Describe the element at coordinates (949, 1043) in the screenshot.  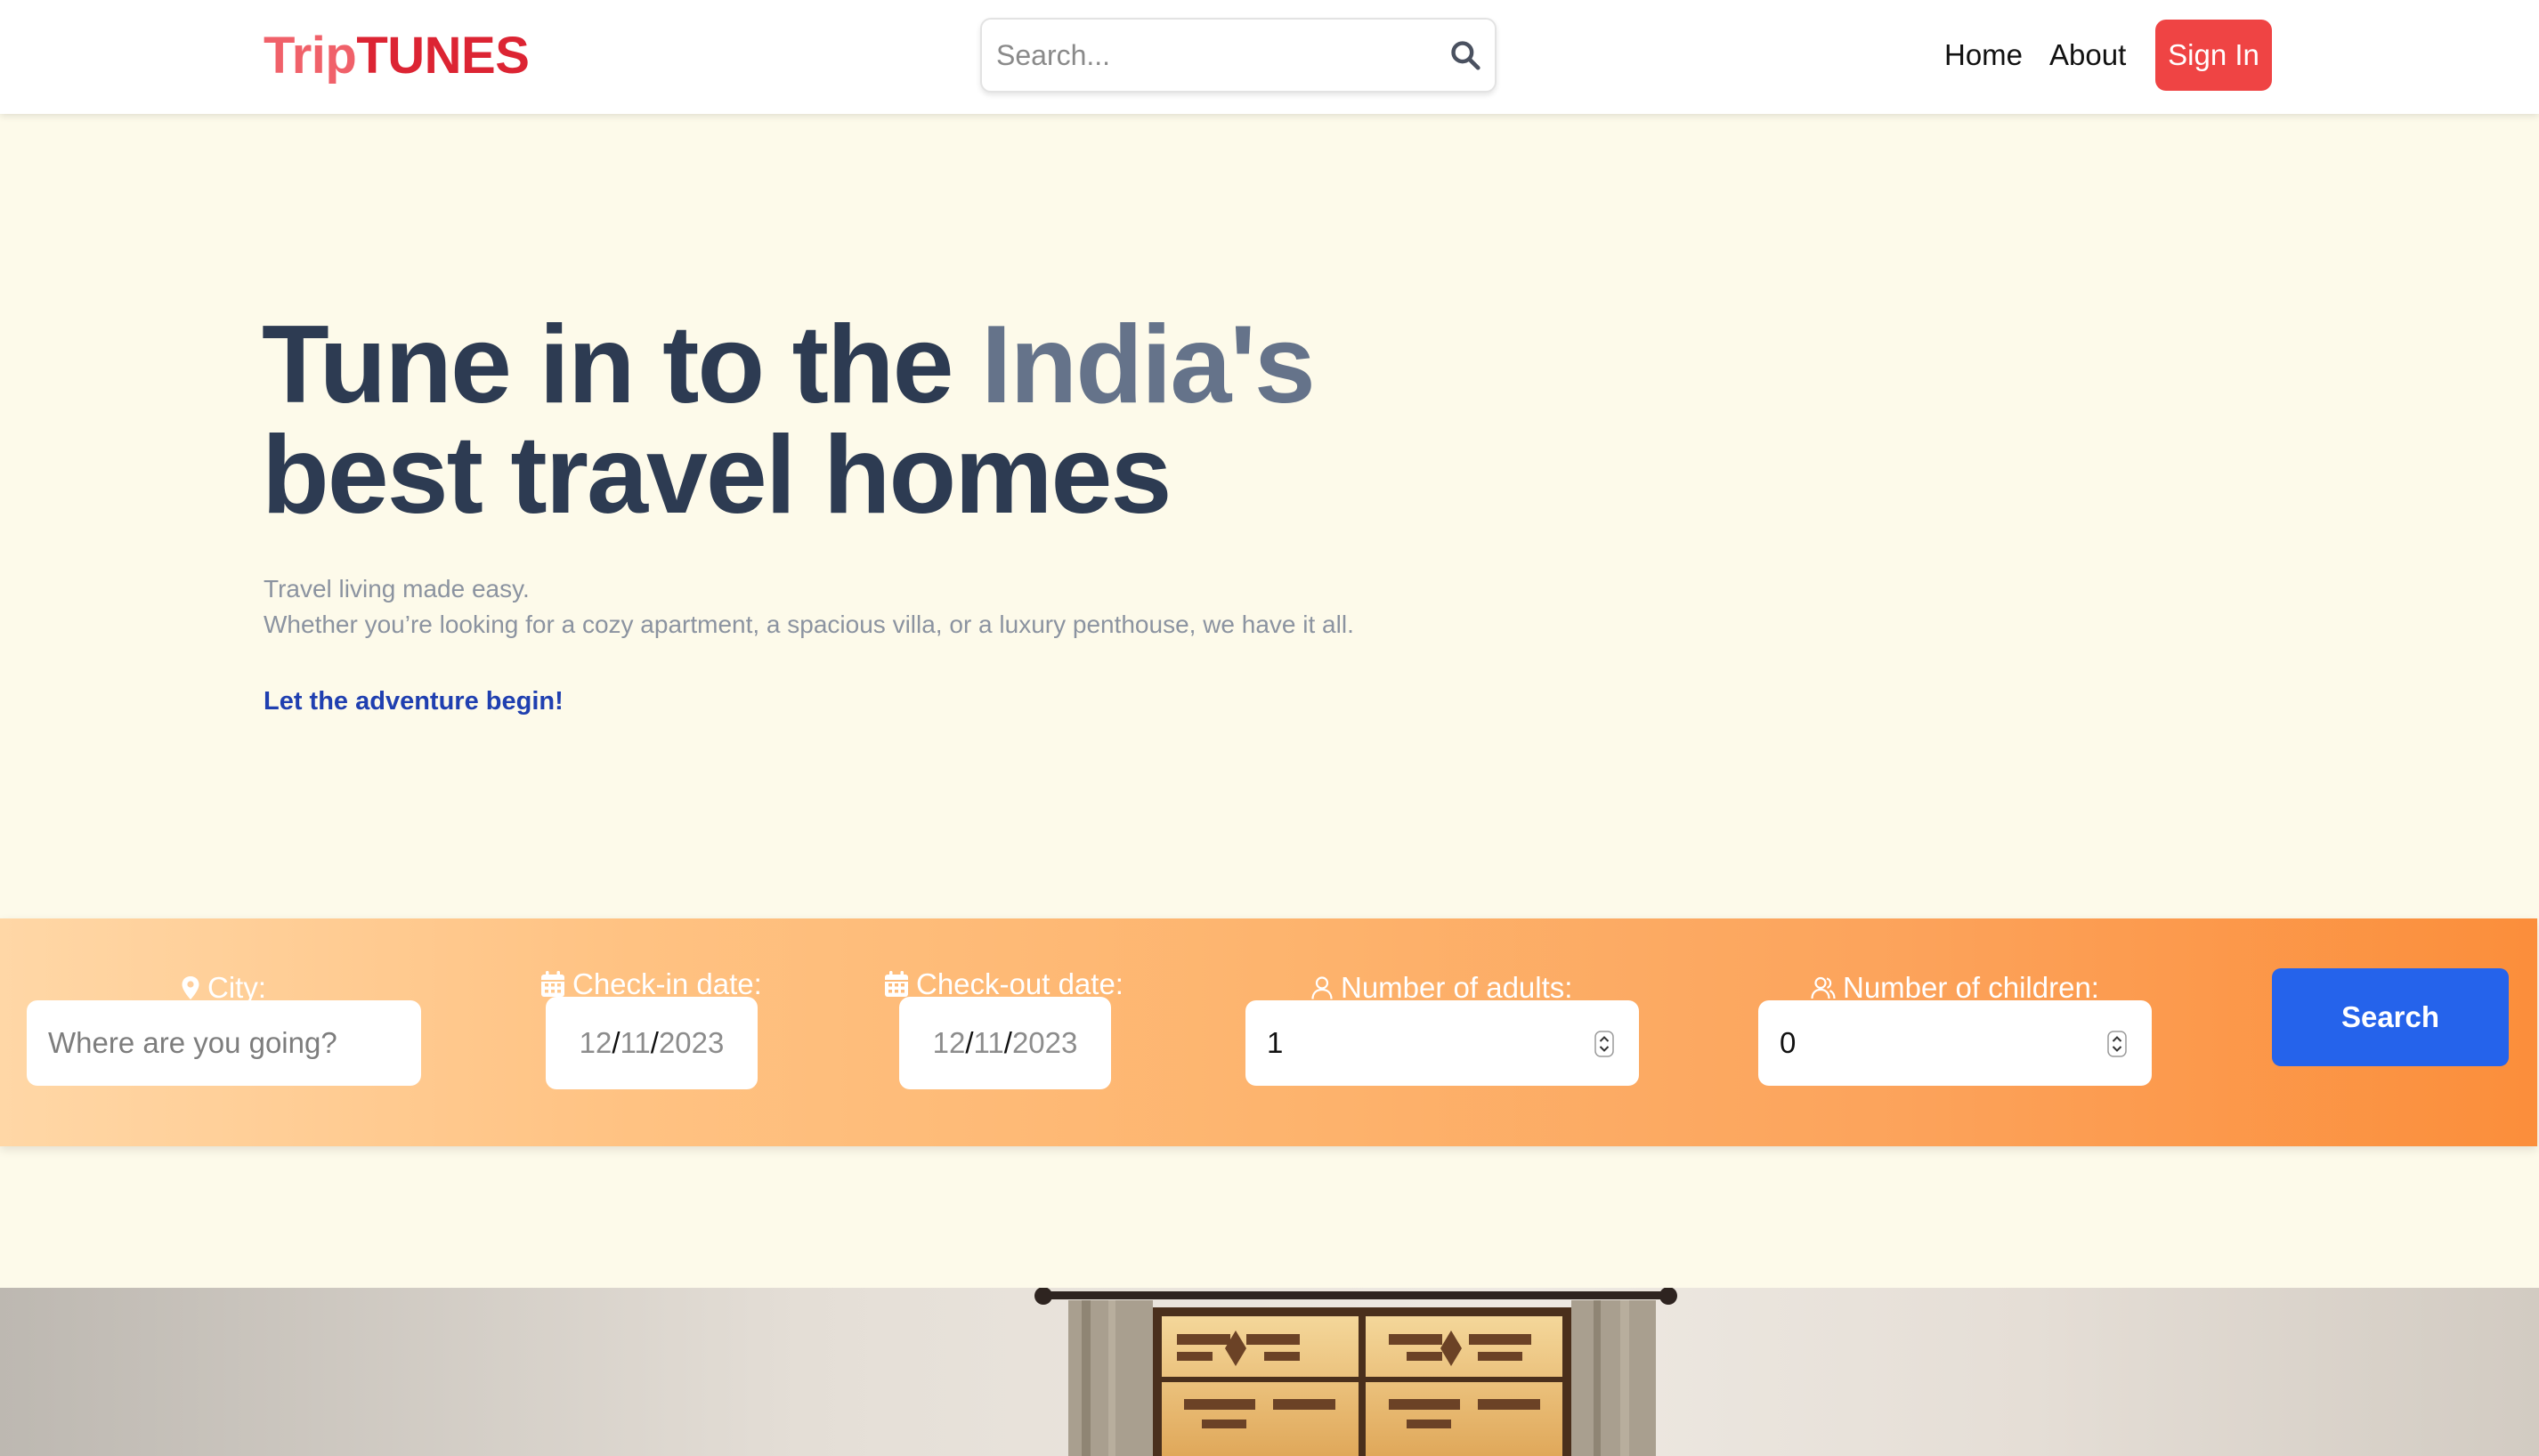
I see `checkout-month: 12` at that location.